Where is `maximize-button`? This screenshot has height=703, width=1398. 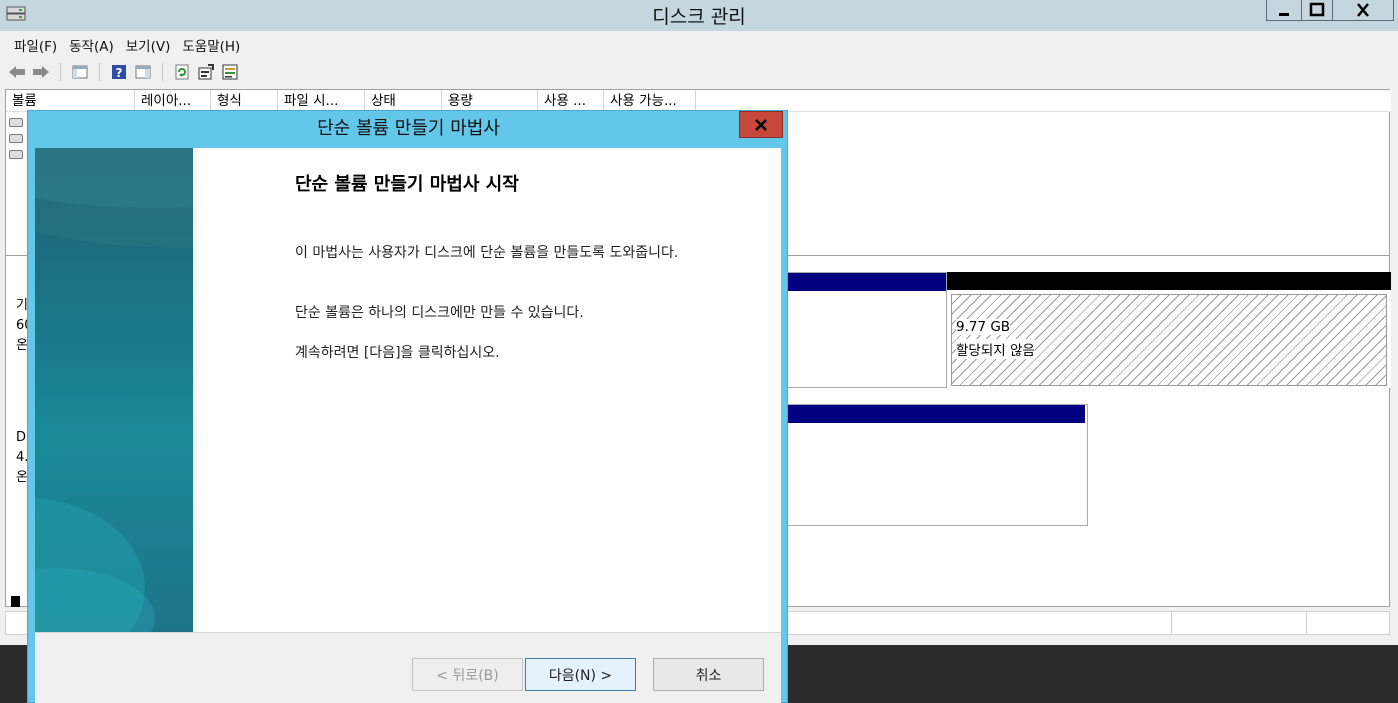
maximize-button is located at coordinates (1317, 10).